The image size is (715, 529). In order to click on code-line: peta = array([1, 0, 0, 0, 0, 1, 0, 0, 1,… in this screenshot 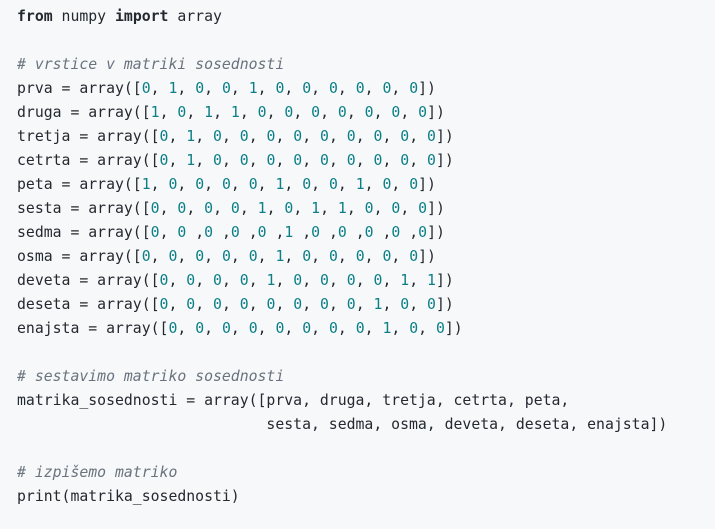, I will do `click(342, 185)`.